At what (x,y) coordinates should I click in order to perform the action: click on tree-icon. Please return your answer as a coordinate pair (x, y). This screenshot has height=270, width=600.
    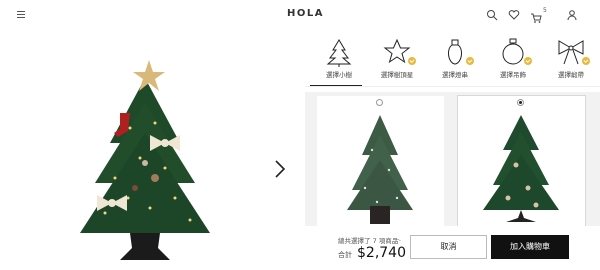
    Looking at the image, I should click on (339, 53).